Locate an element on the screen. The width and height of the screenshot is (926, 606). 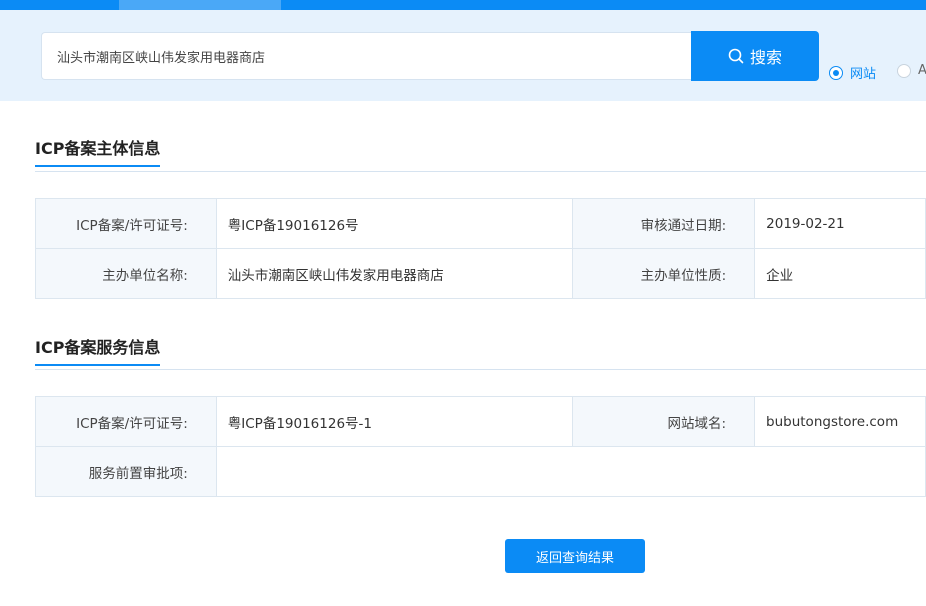
search-button-label: 搜索 is located at coordinates (765, 57).